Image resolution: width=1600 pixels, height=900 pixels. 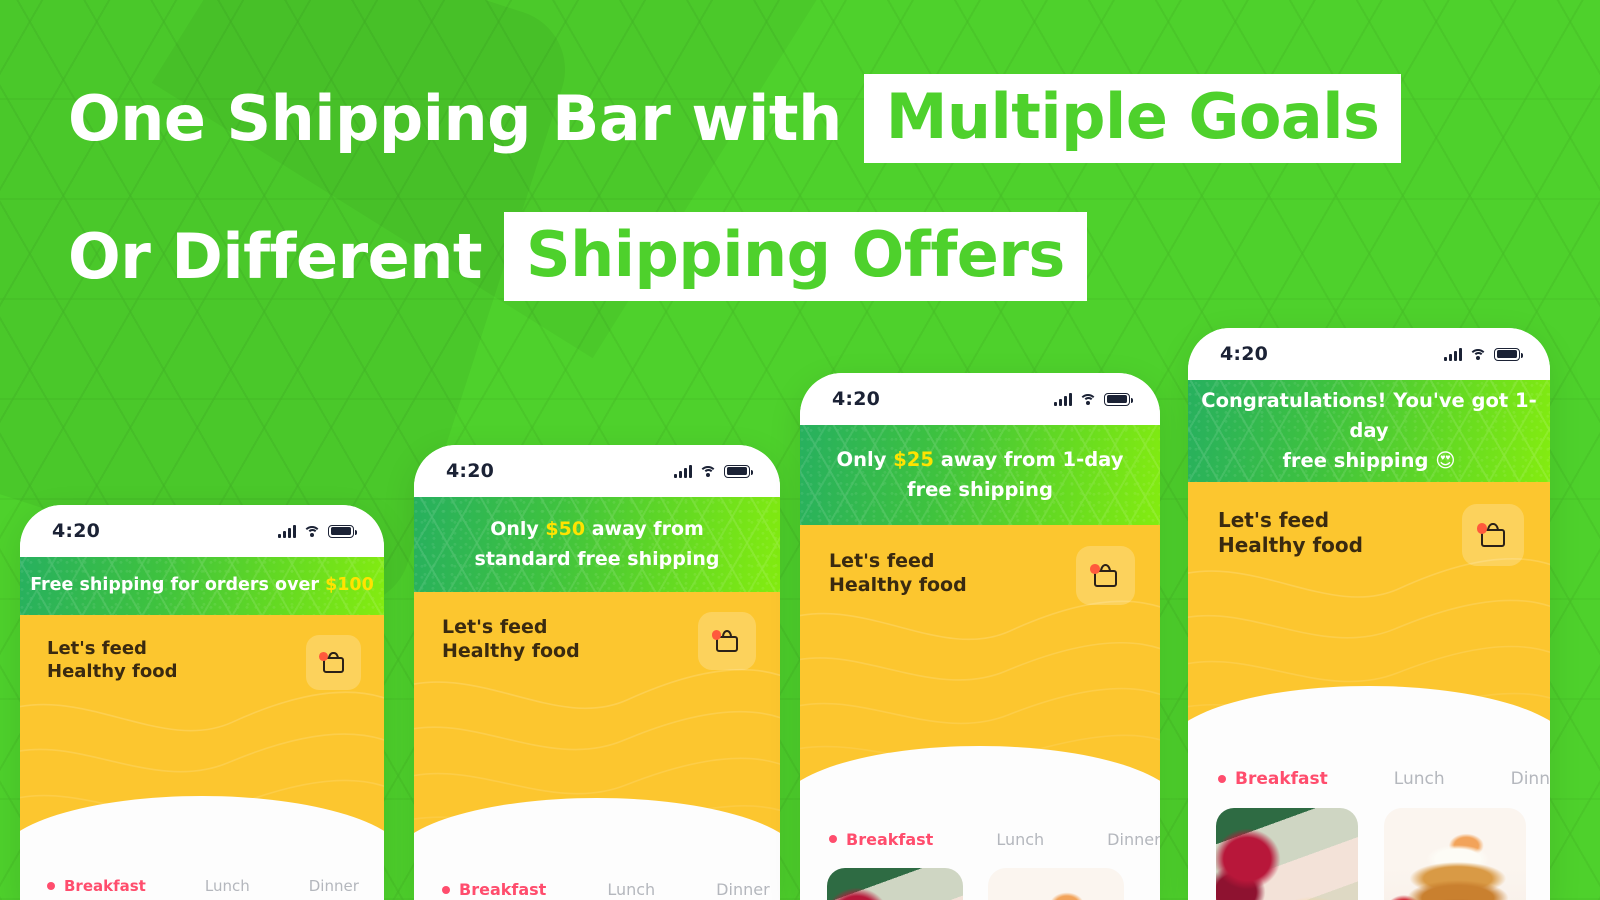 I want to click on status-bar: 4:20, so click(x=1369, y=354).